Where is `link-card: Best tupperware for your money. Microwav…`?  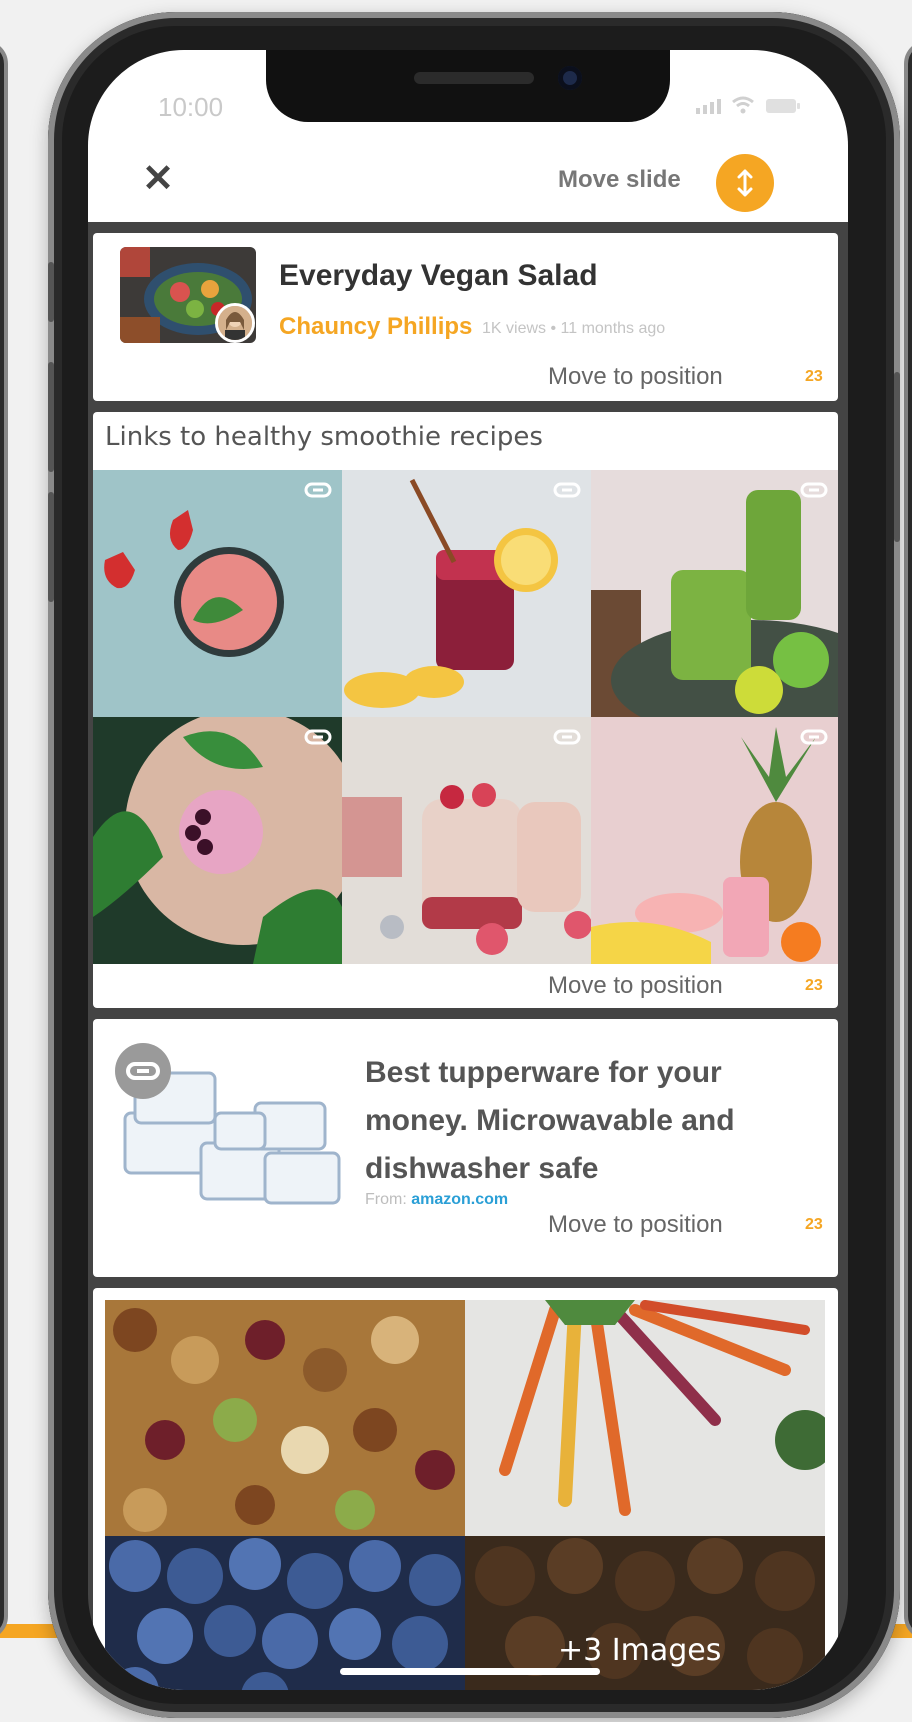 link-card: Best tupperware for your money. Microwav… is located at coordinates (465, 1148).